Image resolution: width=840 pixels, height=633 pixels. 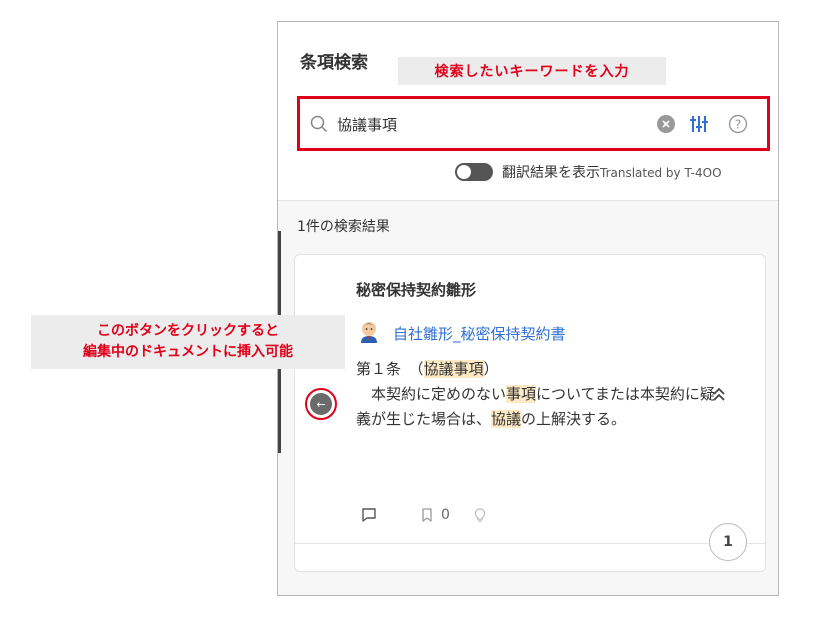 I want to click on result-count: 1件の検索結果, so click(x=343, y=227).